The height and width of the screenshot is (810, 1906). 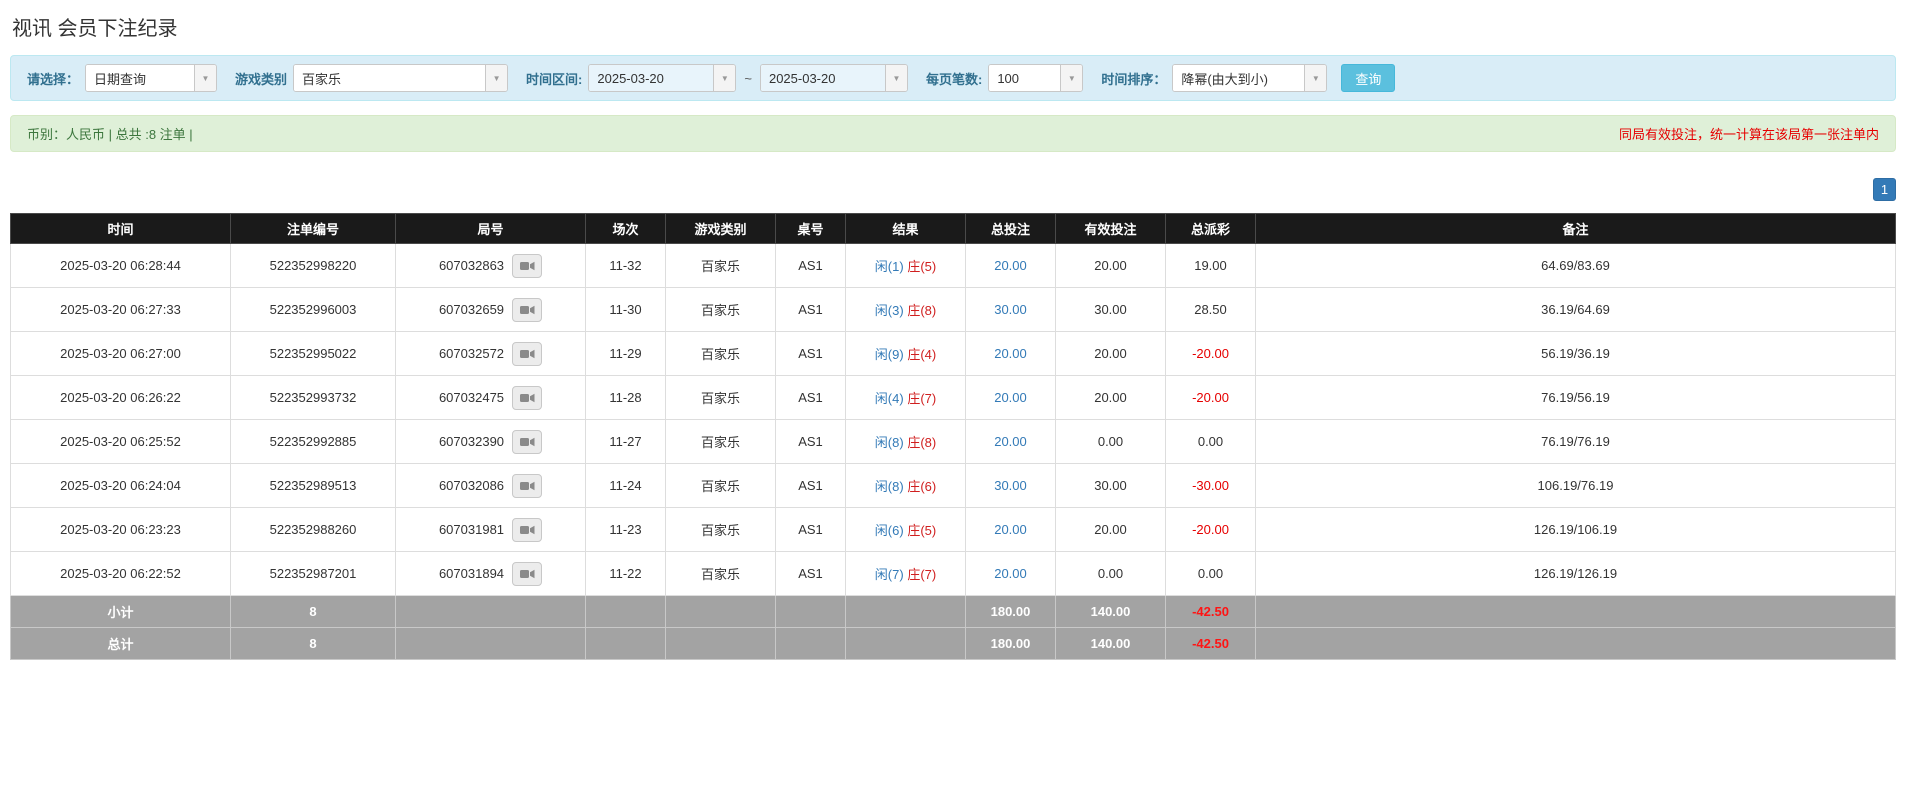 What do you see at coordinates (1210, 643) in the screenshot?
I see `grand-total-total-payout: -42.50` at bounding box center [1210, 643].